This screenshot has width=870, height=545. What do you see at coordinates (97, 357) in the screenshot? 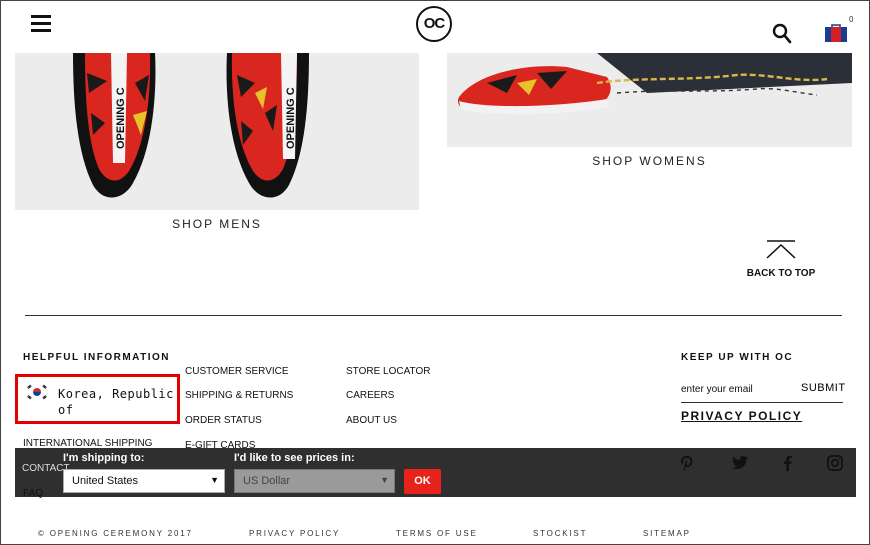
I see `helpful-information-heading: HELPFUL INFORMATION` at bounding box center [97, 357].